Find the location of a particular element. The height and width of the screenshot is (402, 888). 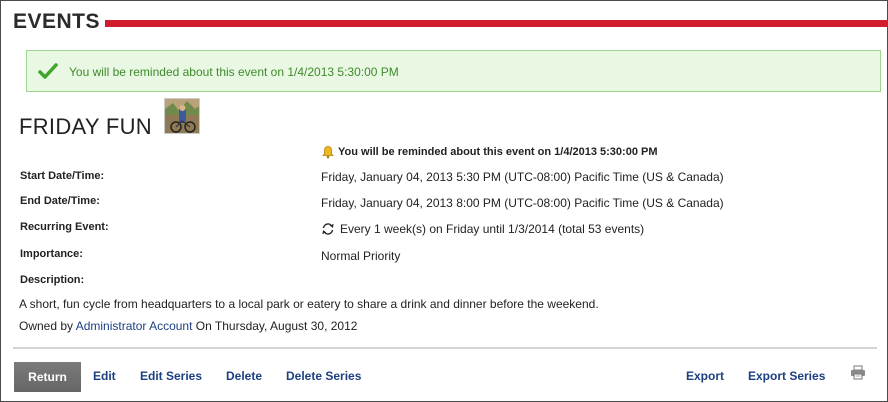

divider is located at coordinates (445, 348).